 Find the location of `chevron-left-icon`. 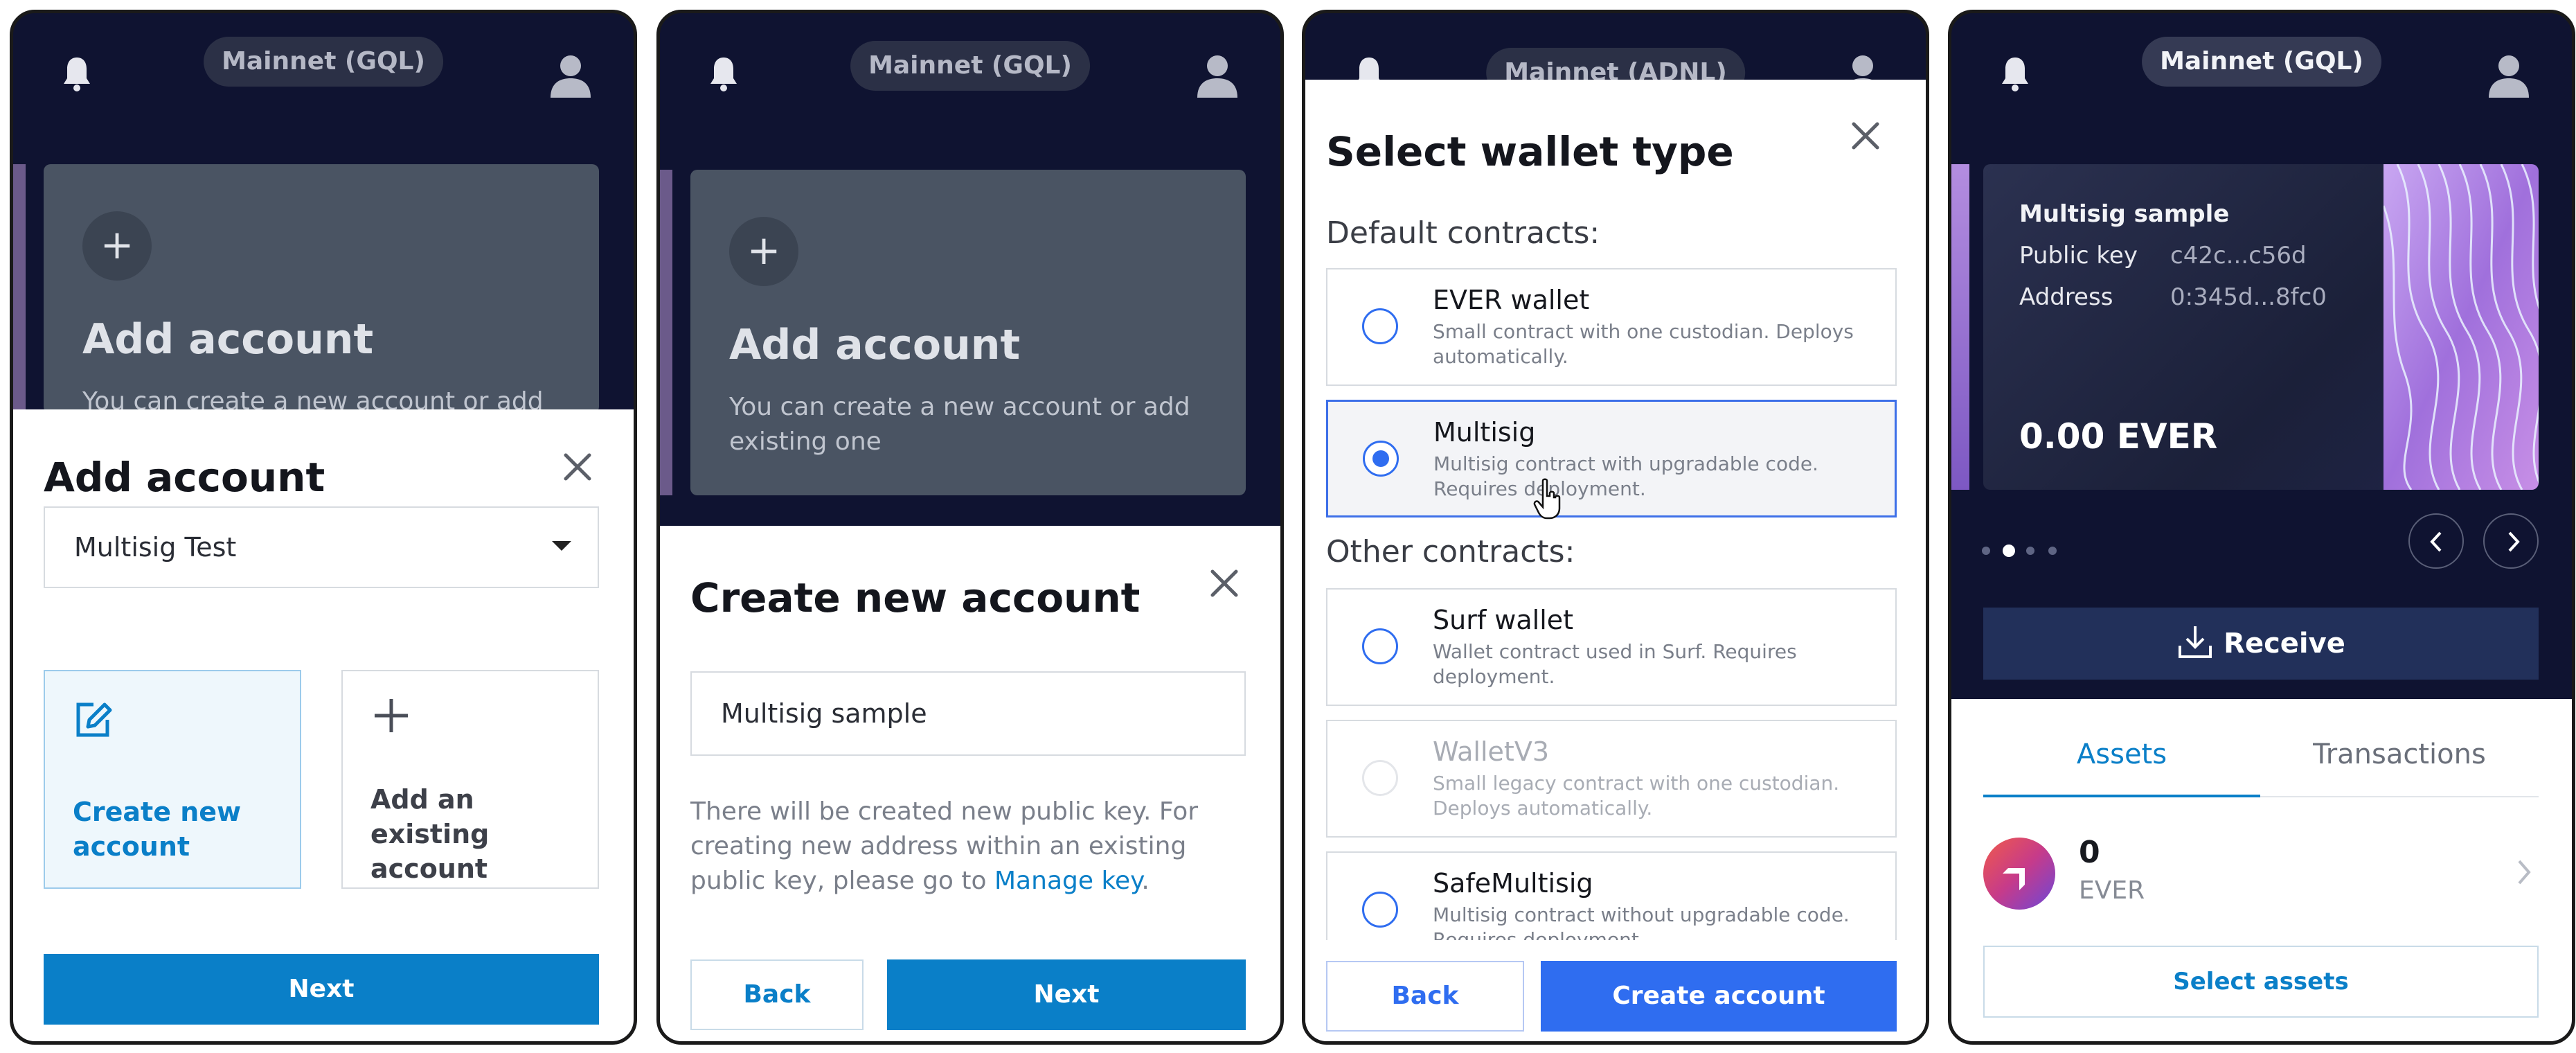

chevron-left-icon is located at coordinates (2436, 541).